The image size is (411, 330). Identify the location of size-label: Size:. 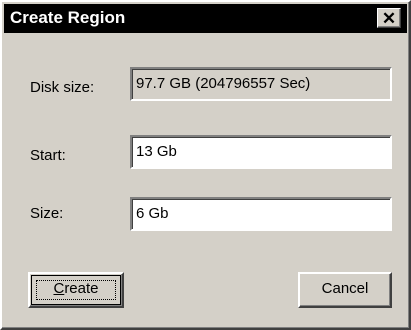
(47, 213).